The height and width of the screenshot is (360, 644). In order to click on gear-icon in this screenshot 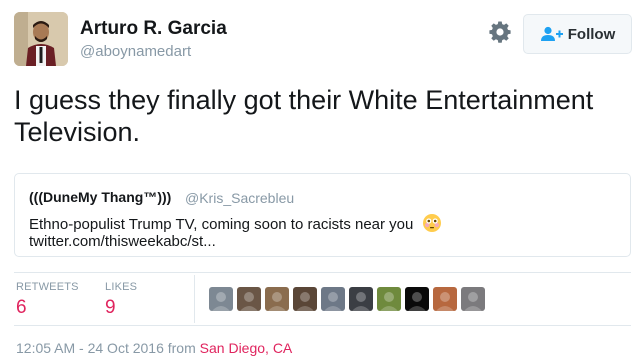, I will do `click(500, 32)`.